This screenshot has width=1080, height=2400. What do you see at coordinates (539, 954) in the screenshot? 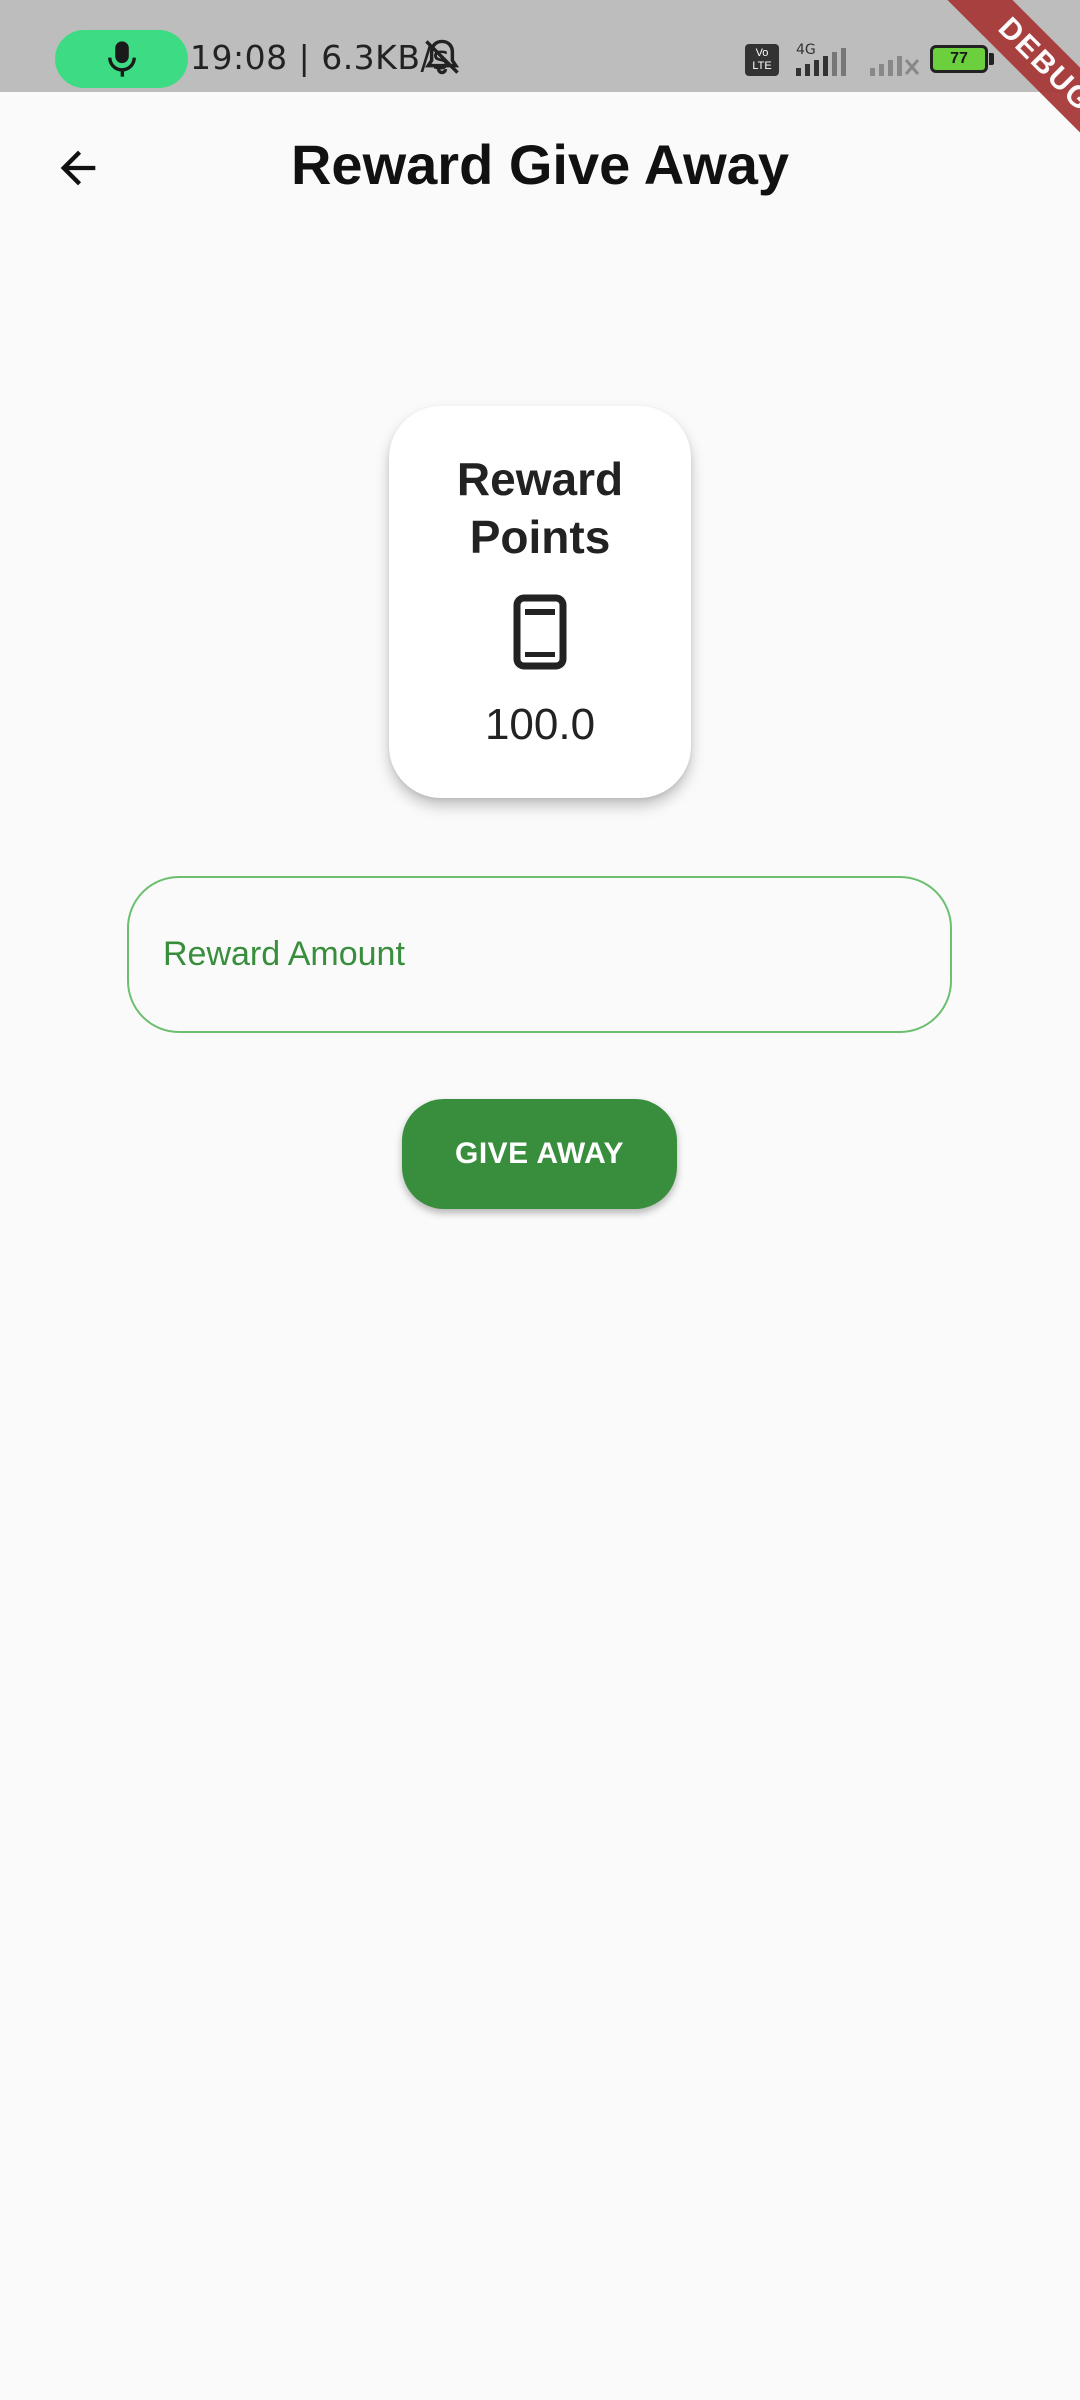
I see `reward-amount-input` at bounding box center [539, 954].